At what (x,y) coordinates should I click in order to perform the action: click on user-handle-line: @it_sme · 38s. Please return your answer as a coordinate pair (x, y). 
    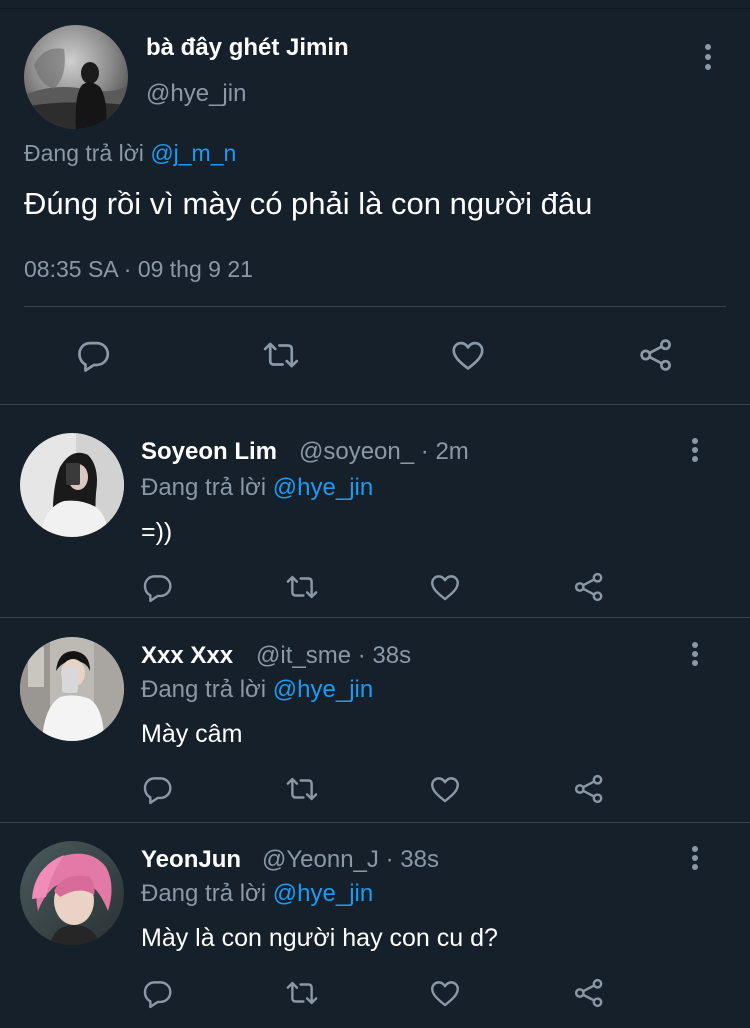
    Looking at the image, I should click on (333, 656).